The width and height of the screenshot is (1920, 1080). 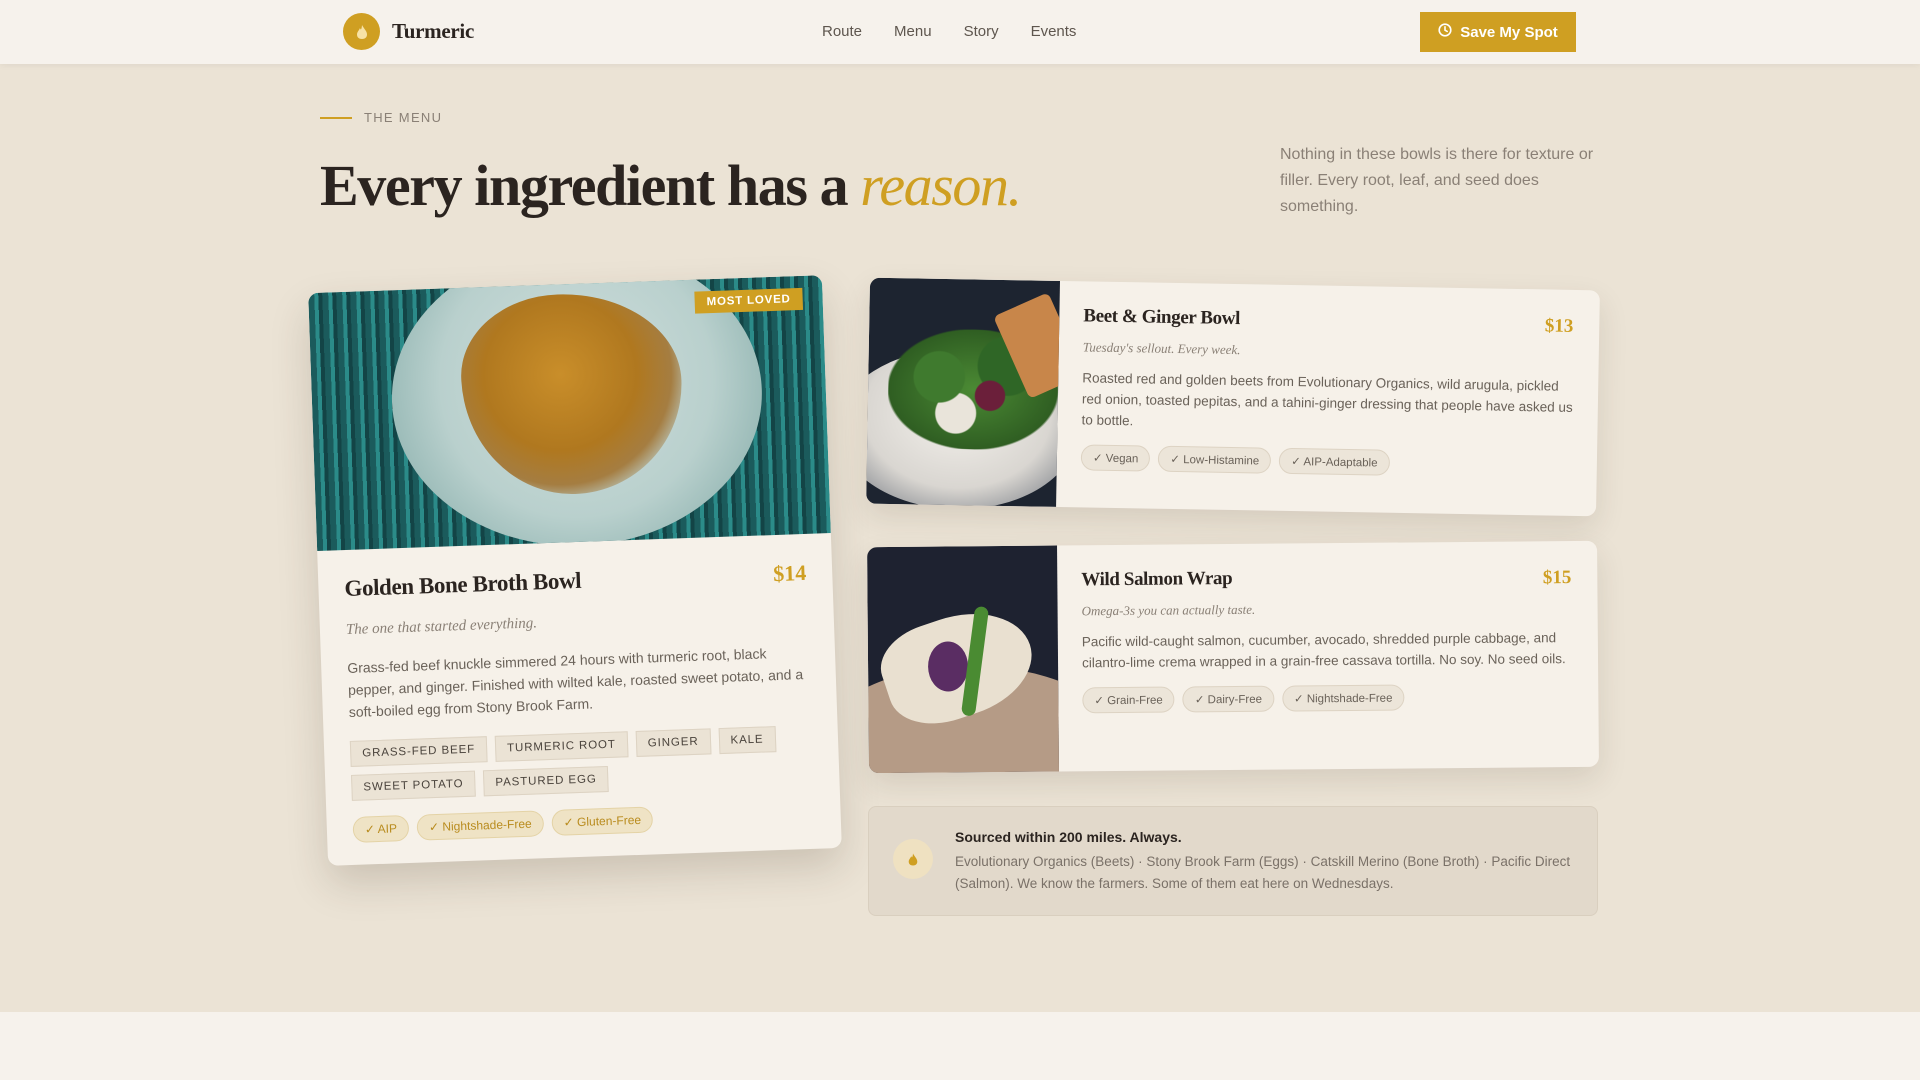 I want to click on page-title: Every ingredient has a reason., so click(x=671, y=185).